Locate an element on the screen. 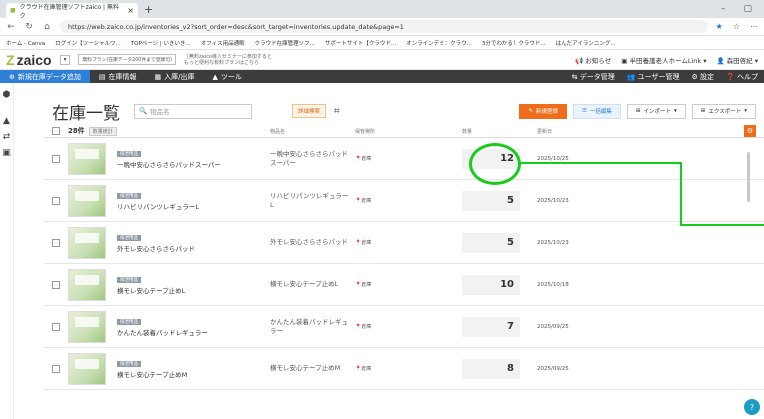 This screenshot has width=764, height=419. nav-inventory-info: ▤ 在庫情報 is located at coordinates (118, 76).